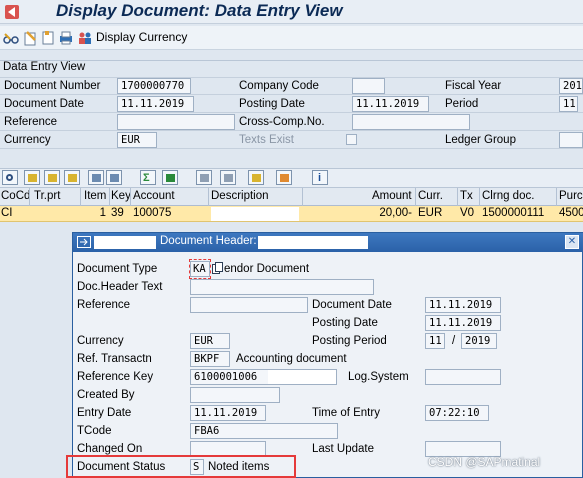  Describe the element at coordinates (137, 140) in the screenshot. I see `currency-field: EUR` at that location.